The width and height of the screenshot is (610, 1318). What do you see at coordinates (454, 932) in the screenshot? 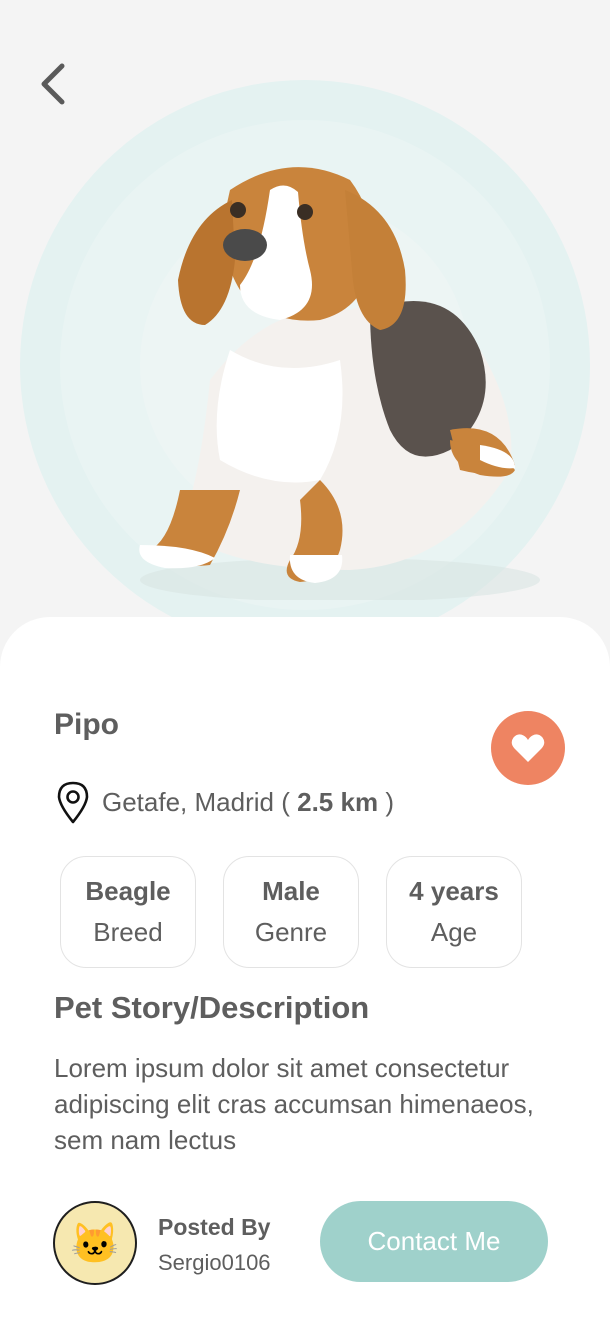
I see `age-label: Age` at bounding box center [454, 932].